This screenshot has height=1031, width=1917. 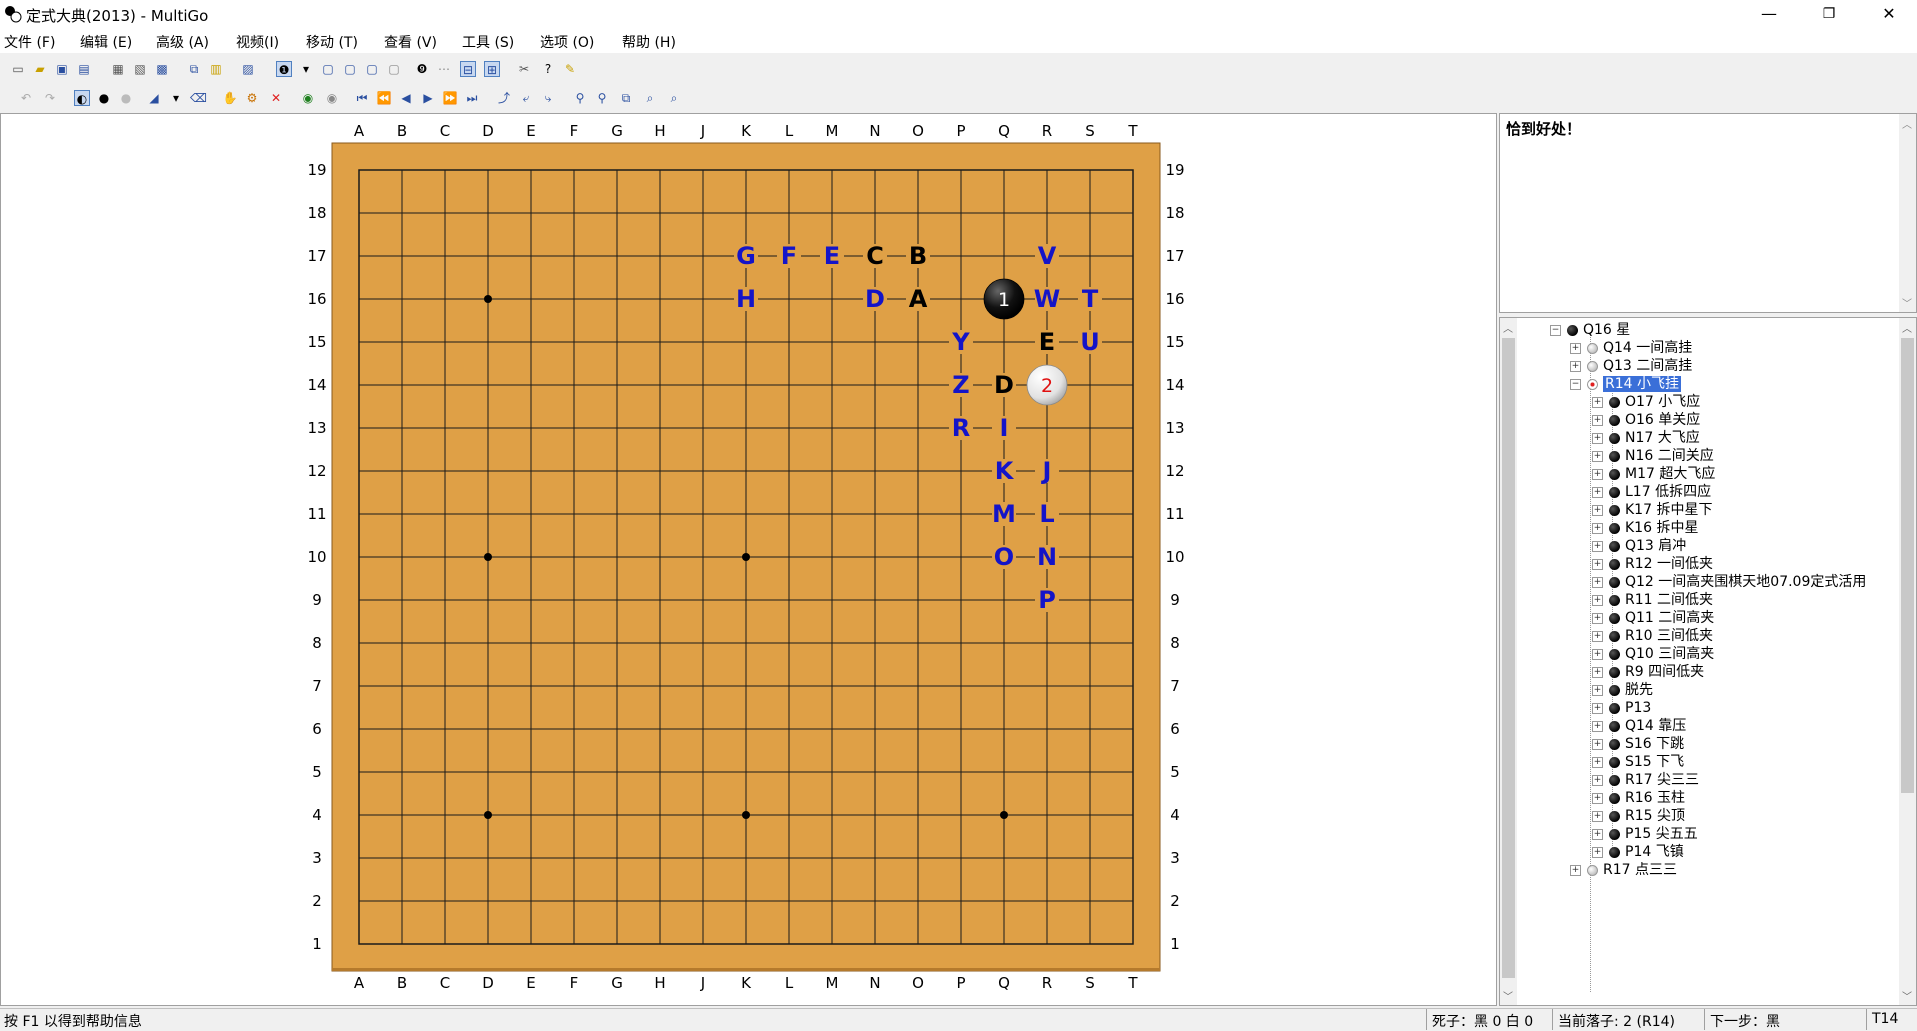 What do you see at coordinates (1004, 514) in the screenshot?
I see `variation-mark-q11: M` at bounding box center [1004, 514].